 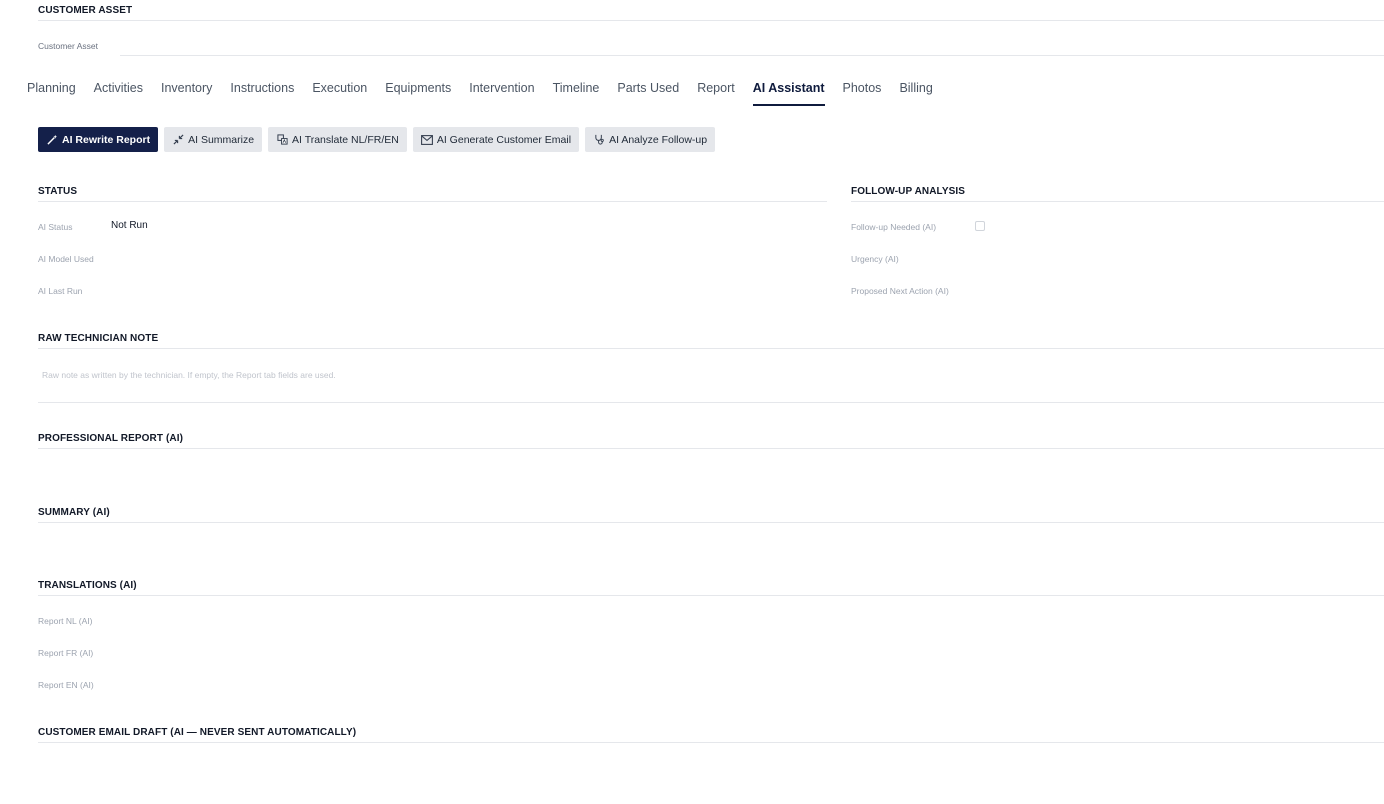 What do you see at coordinates (752, 55) in the screenshot?
I see `customer-asset-field` at bounding box center [752, 55].